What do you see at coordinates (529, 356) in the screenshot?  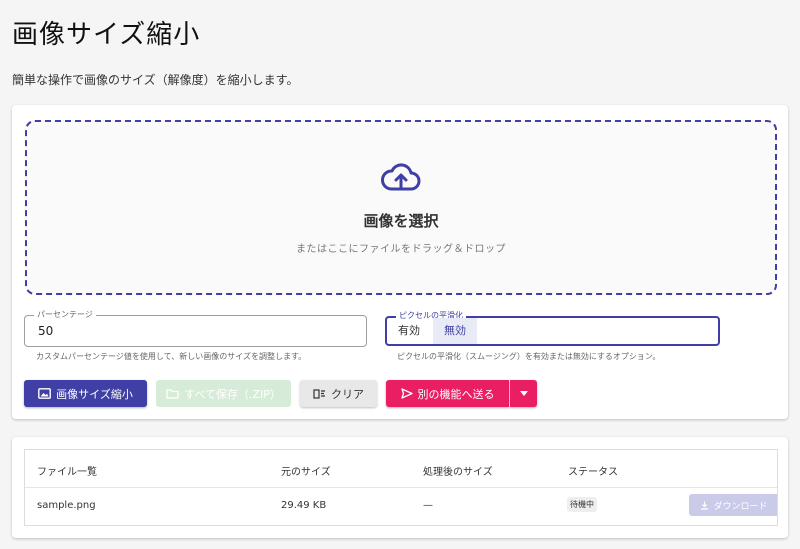 I see `smoothing-helper: ピクセルの平滑化（スムージング）を有効または無効にするオプション。` at bounding box center [529, 356].